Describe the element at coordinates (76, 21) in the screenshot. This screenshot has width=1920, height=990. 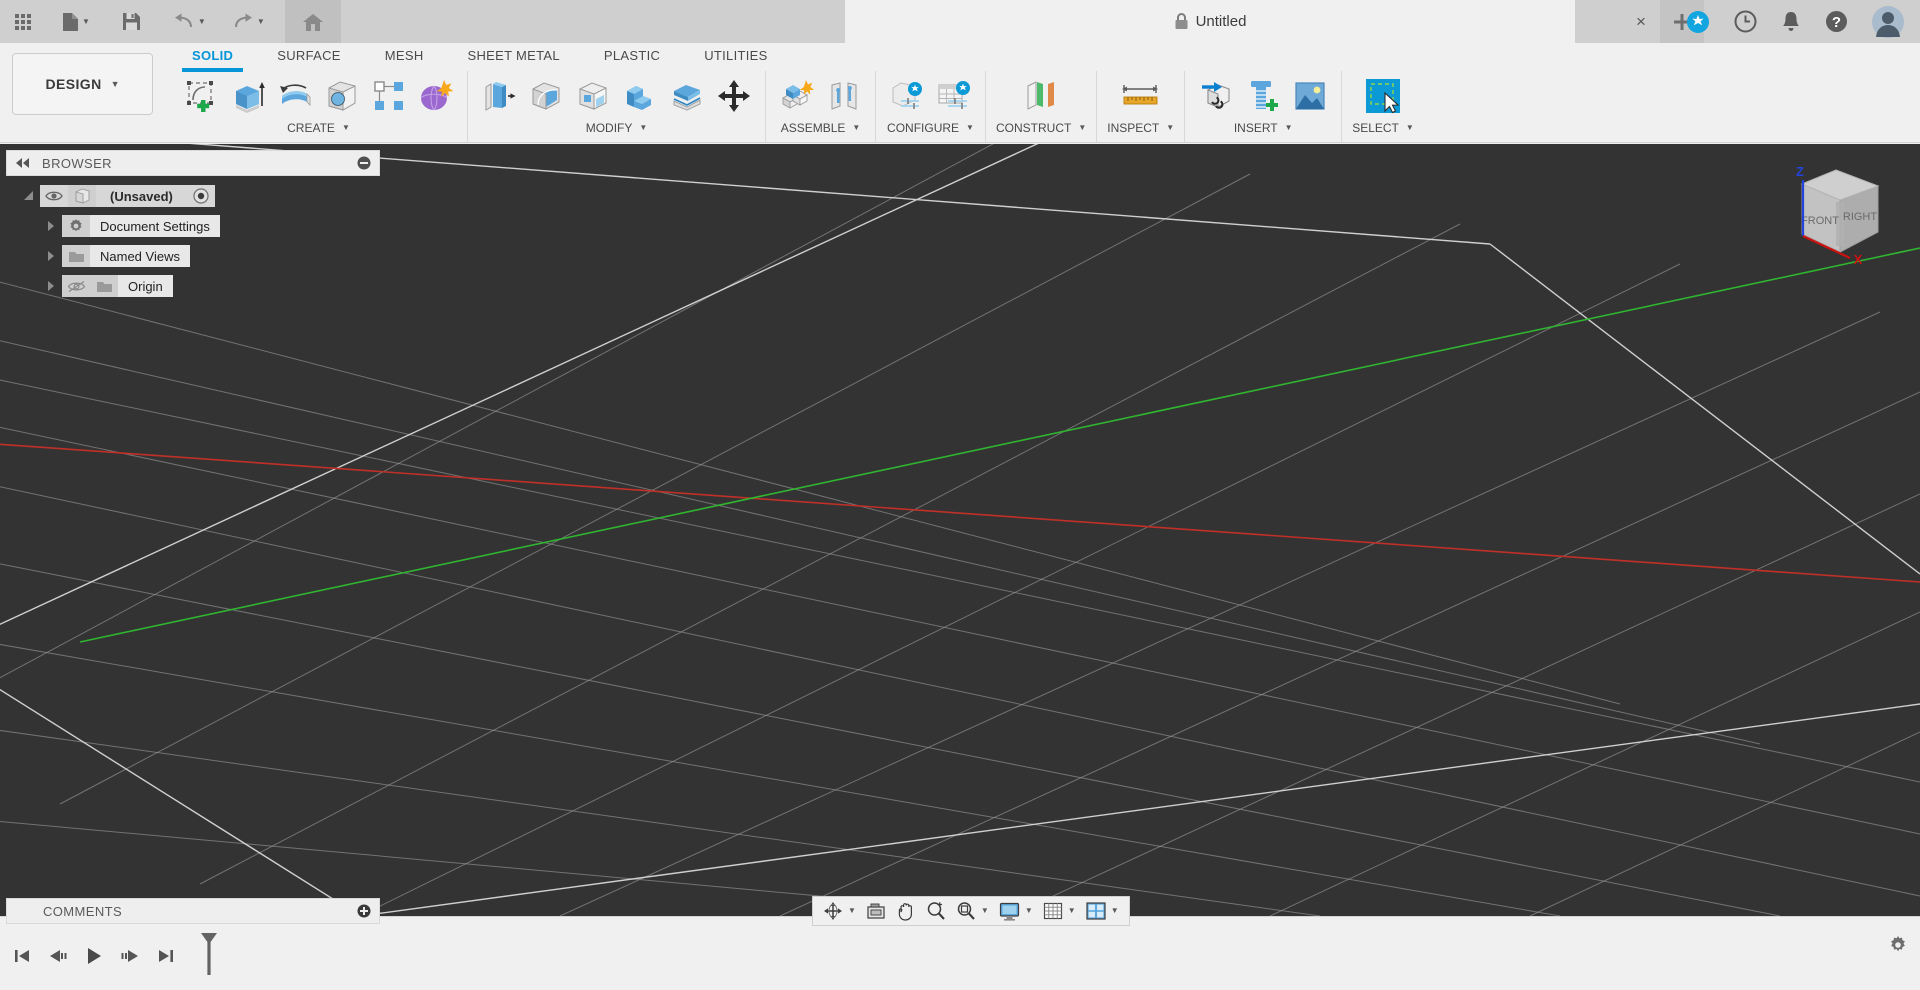
I see `new-file-button: ▼` at that location.